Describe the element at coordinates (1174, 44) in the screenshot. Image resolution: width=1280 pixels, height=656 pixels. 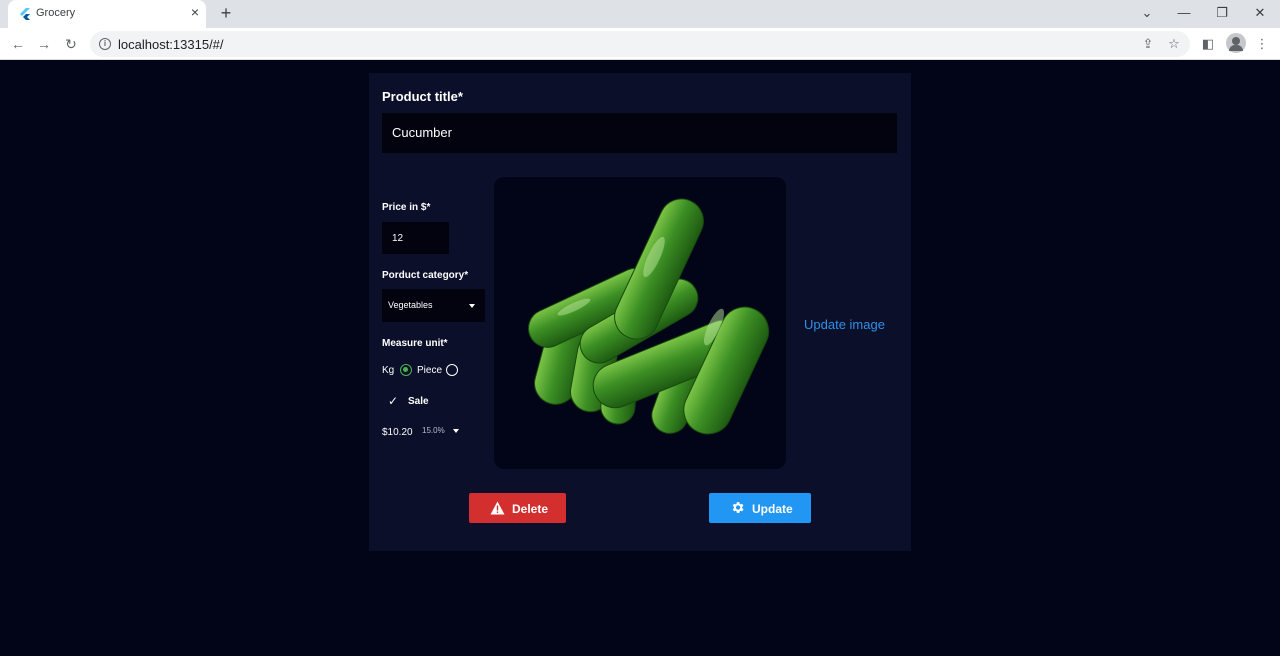
I see `bookmark-star-icon: ☆` at that location.